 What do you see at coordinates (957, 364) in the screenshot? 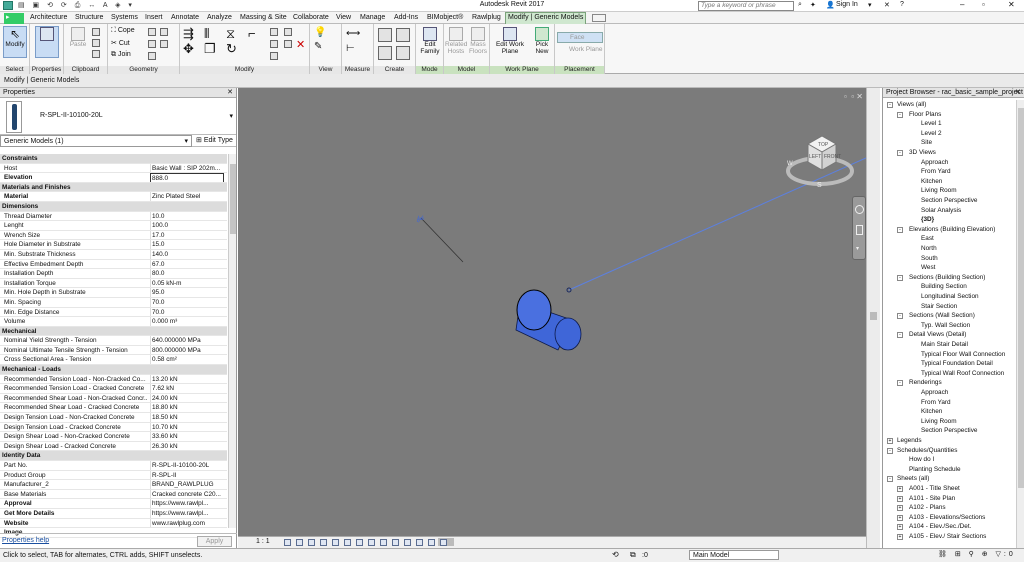
I see `browser-tree-item: Typical Foundation Detail` at bounding box center [957, 364].